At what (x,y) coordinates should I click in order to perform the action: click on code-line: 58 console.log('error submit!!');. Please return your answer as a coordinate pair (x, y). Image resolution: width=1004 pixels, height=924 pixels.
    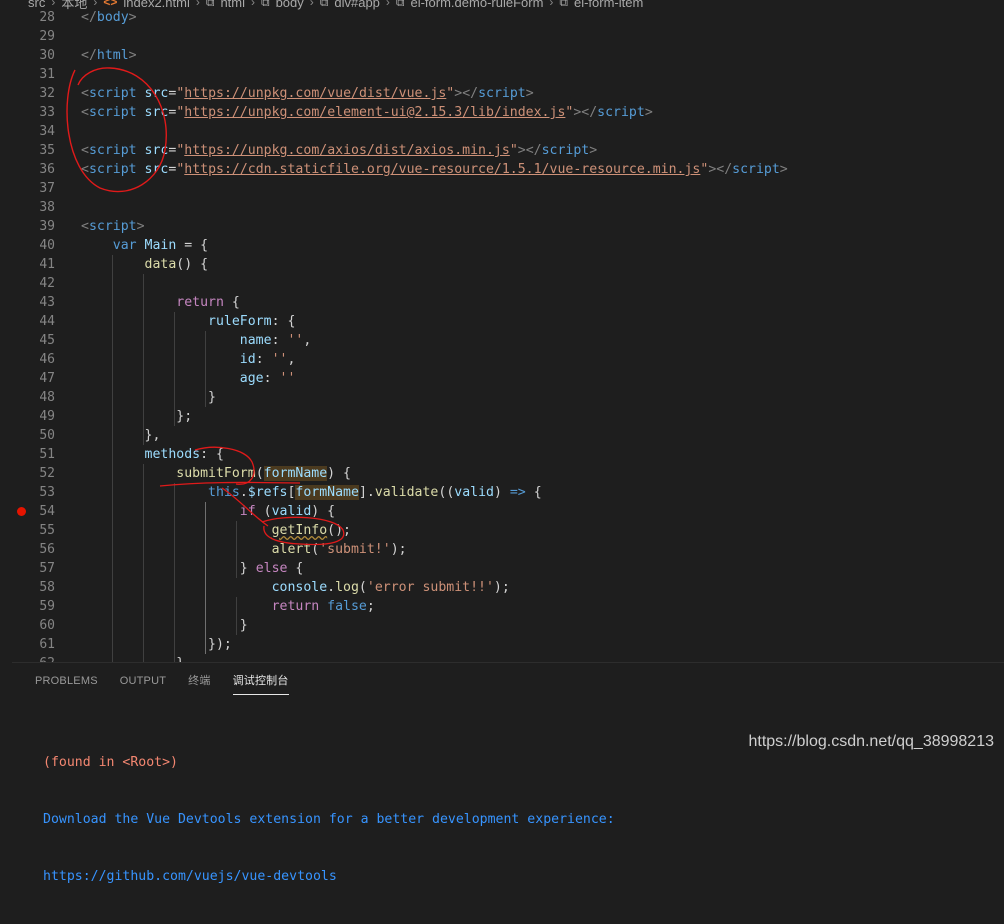
    Looking at the image, I should click on (502, 587).